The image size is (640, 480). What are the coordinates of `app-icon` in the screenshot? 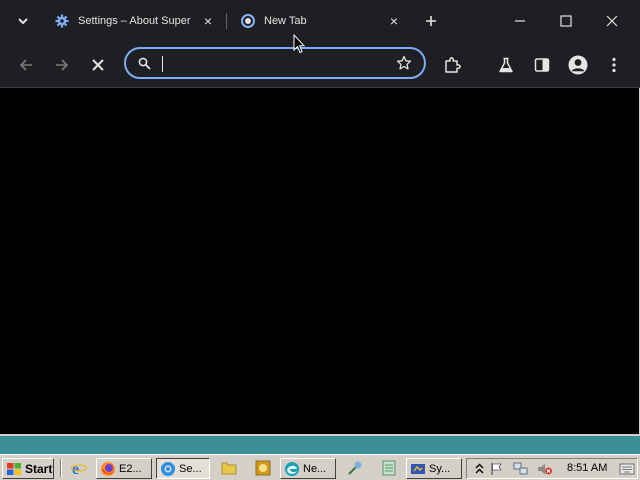 It's located at (263, 468).